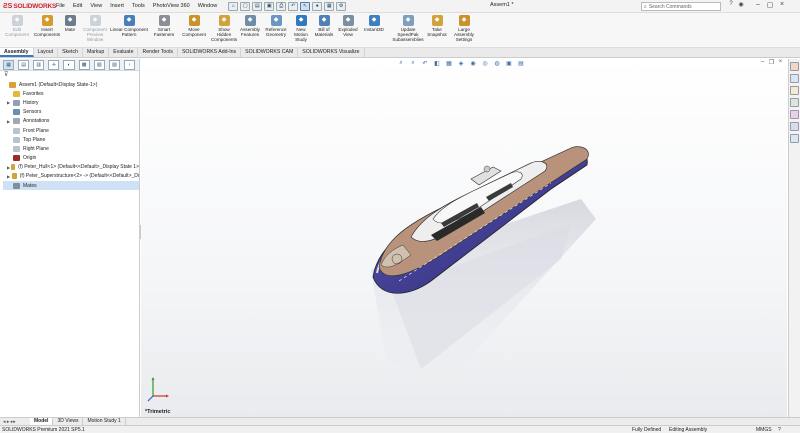 Image resolution: width=800 pixels, height=433 pixels. I want to click on insert-components-button: ◆ Insert Components, so click(47, 26).